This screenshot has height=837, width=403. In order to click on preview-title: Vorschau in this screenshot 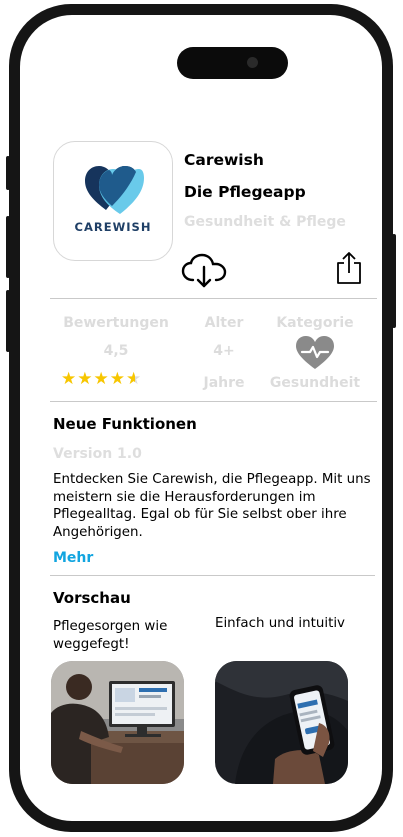, I will do `click(92, 598)`.